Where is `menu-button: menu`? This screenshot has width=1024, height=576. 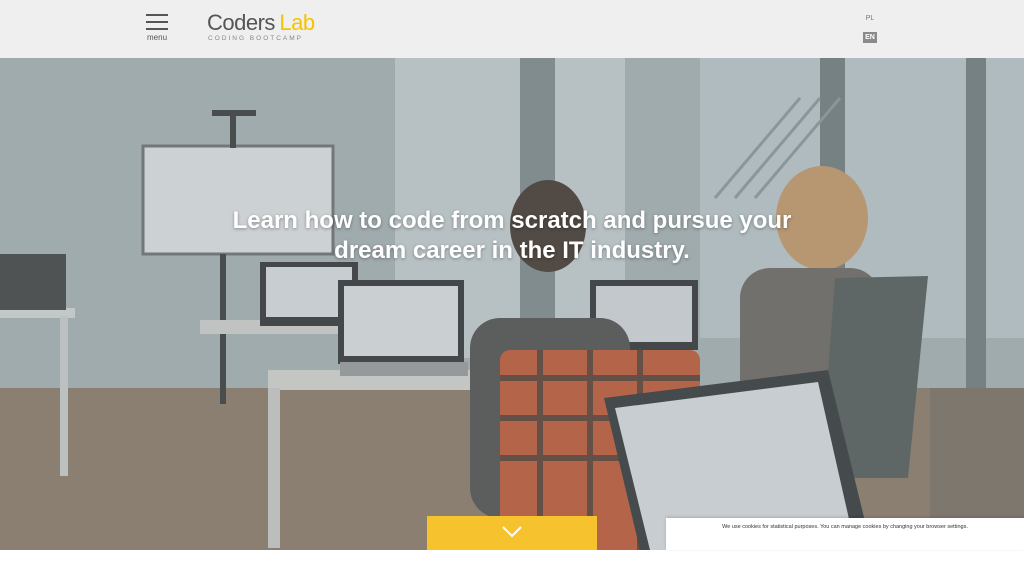
menu-button: menu is located at coordinates (158, 29).